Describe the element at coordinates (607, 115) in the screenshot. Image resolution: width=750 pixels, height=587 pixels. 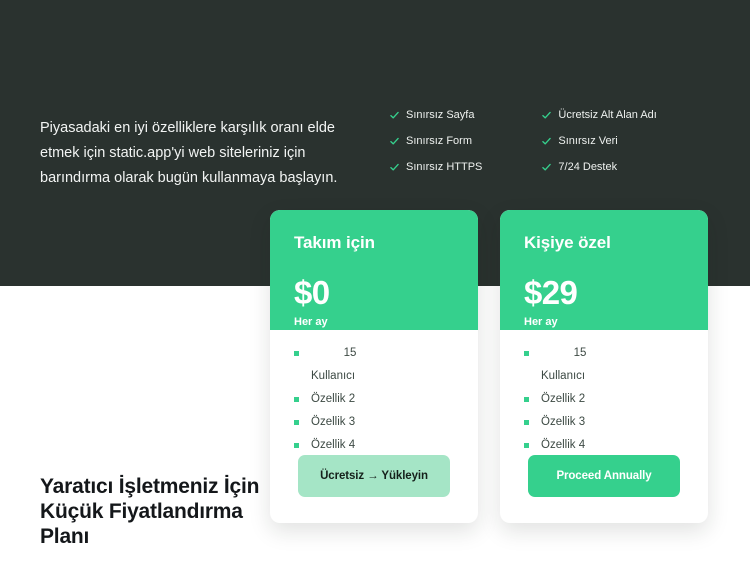
I see `feature-label: Ücretsiz Alt Alan Adı` at that location.